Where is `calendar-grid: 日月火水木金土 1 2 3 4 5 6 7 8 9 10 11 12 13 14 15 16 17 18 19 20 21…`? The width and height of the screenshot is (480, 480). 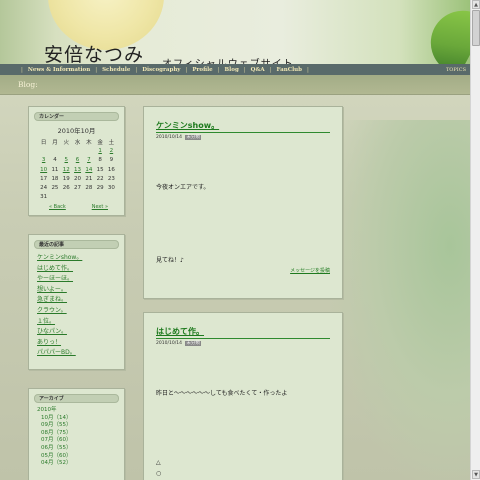 calendar-grid: 日月火水木金土 1 2 3 4 5 6 7 8 9 10 11 12 13 14 15 16 17 18 19 20 21… is located at coordinates (77, 169).